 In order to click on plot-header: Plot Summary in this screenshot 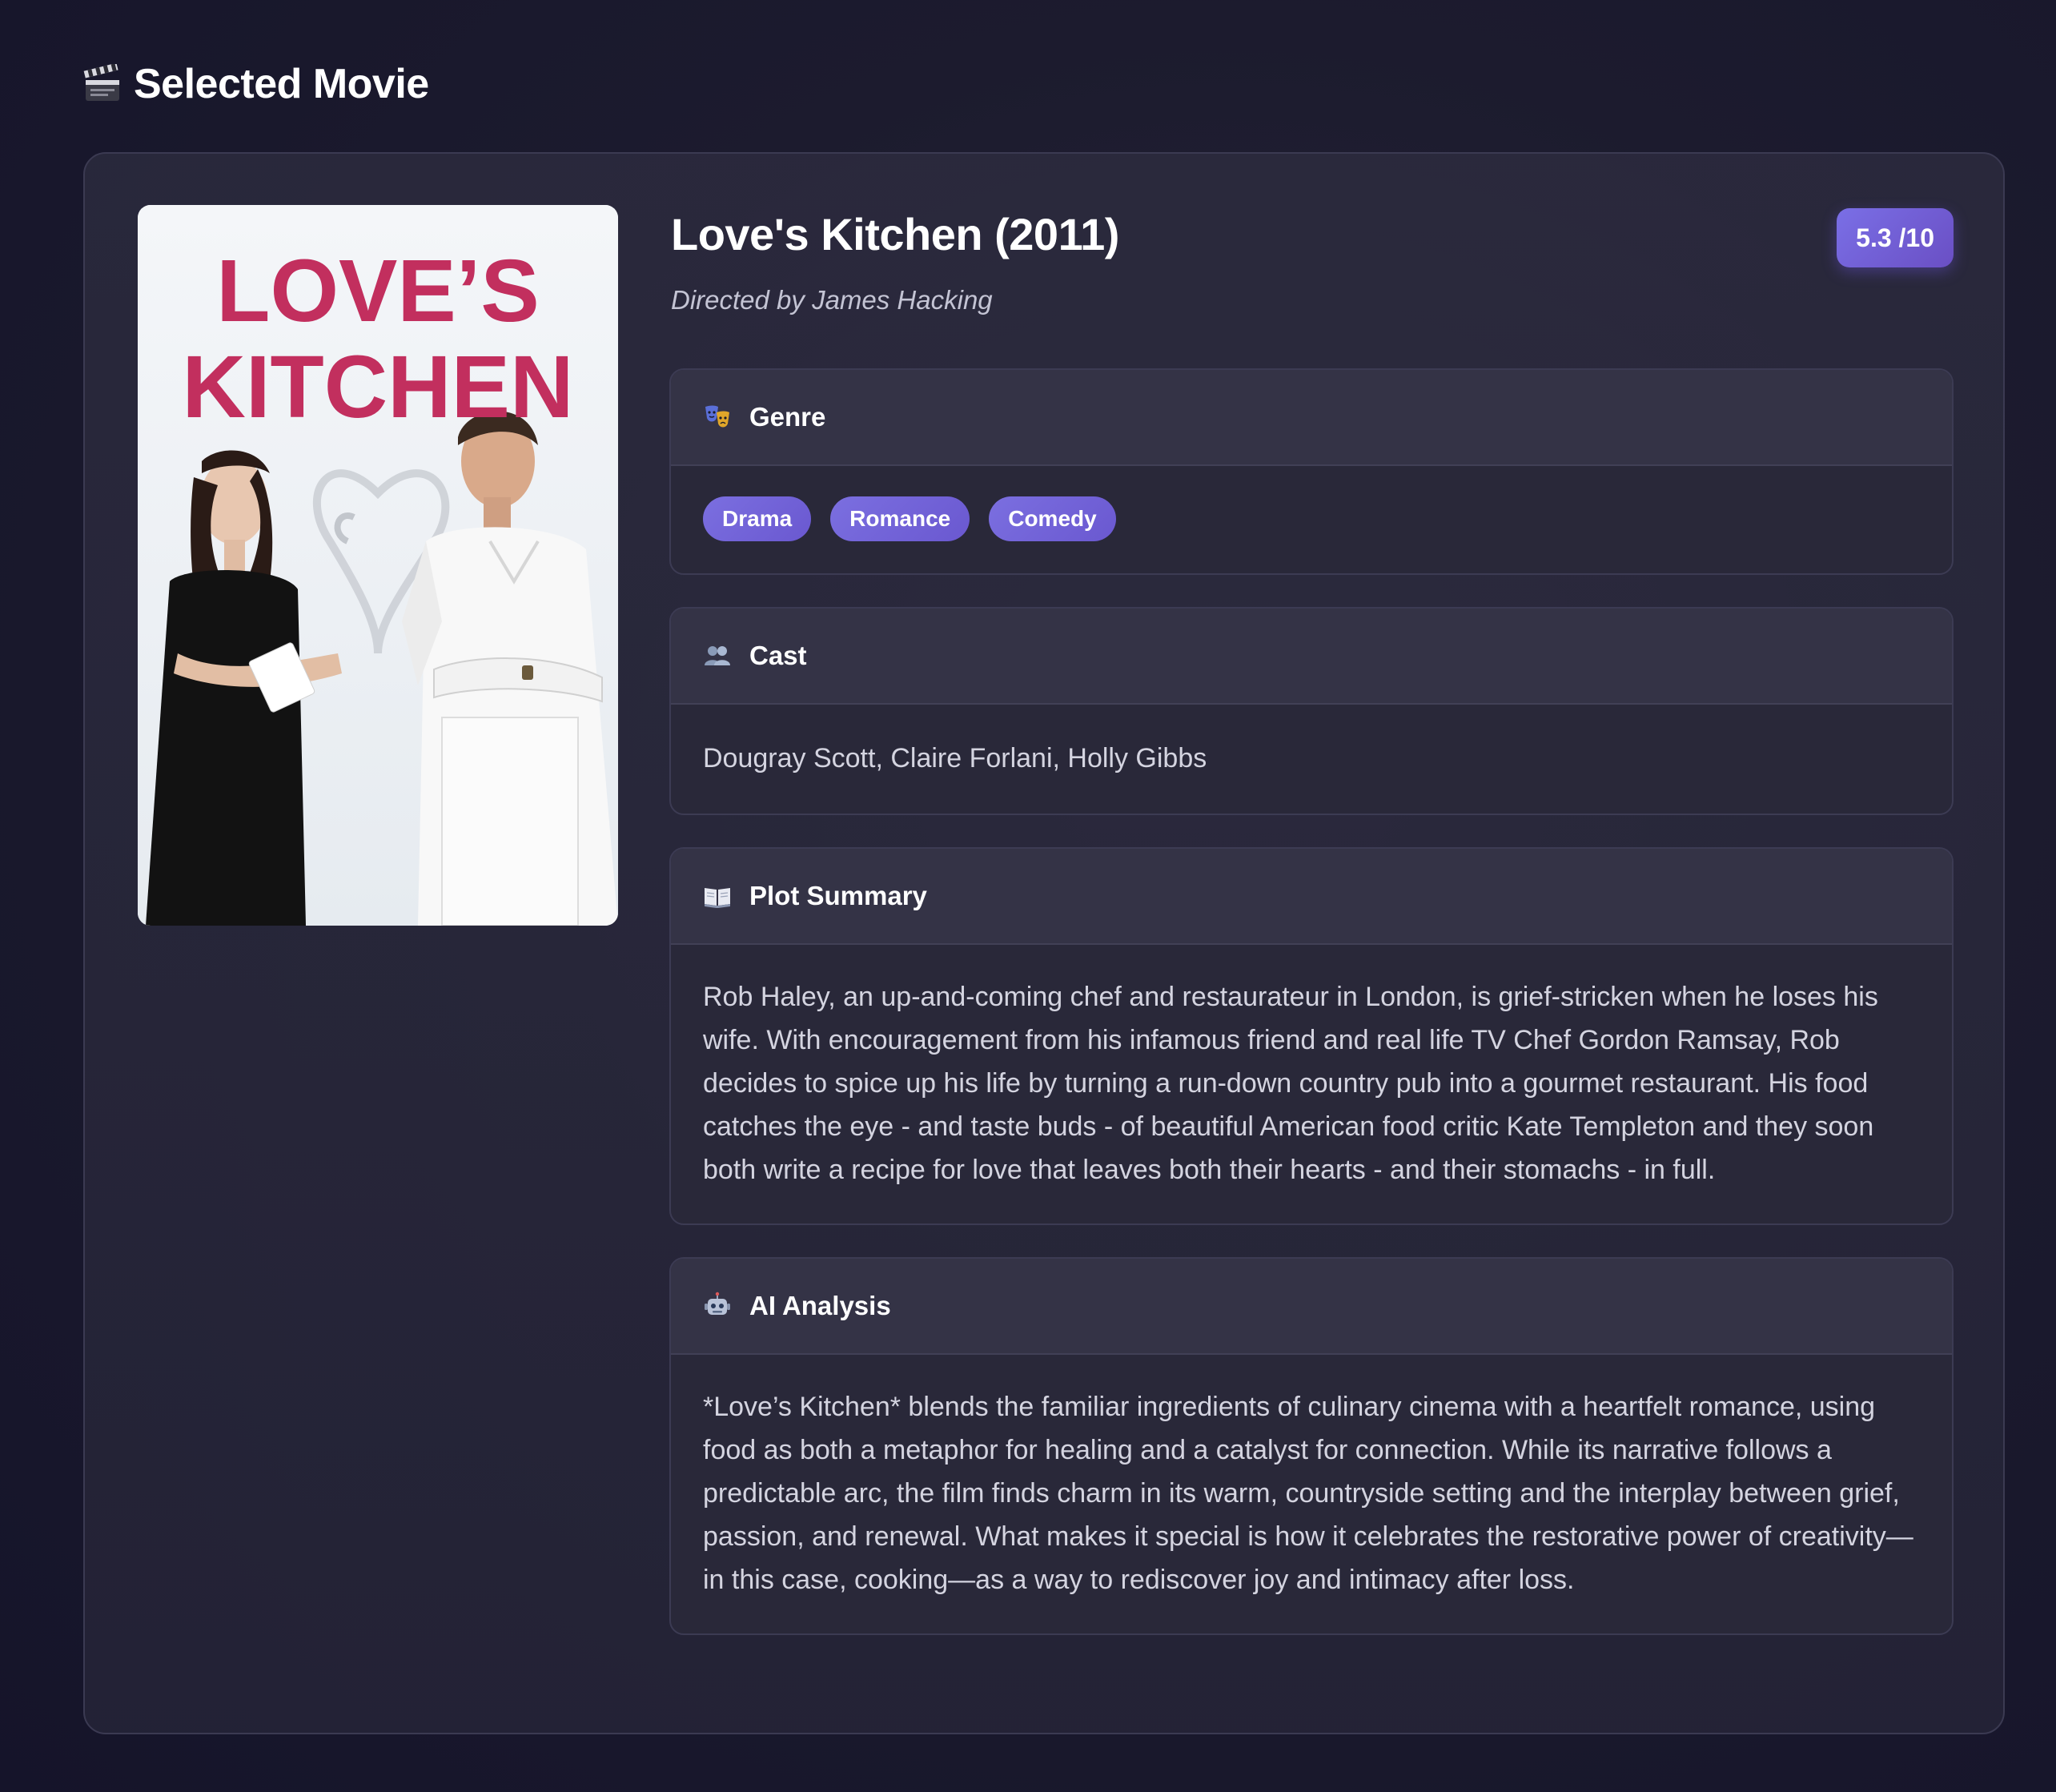, I will do `click(1311, 897)`.